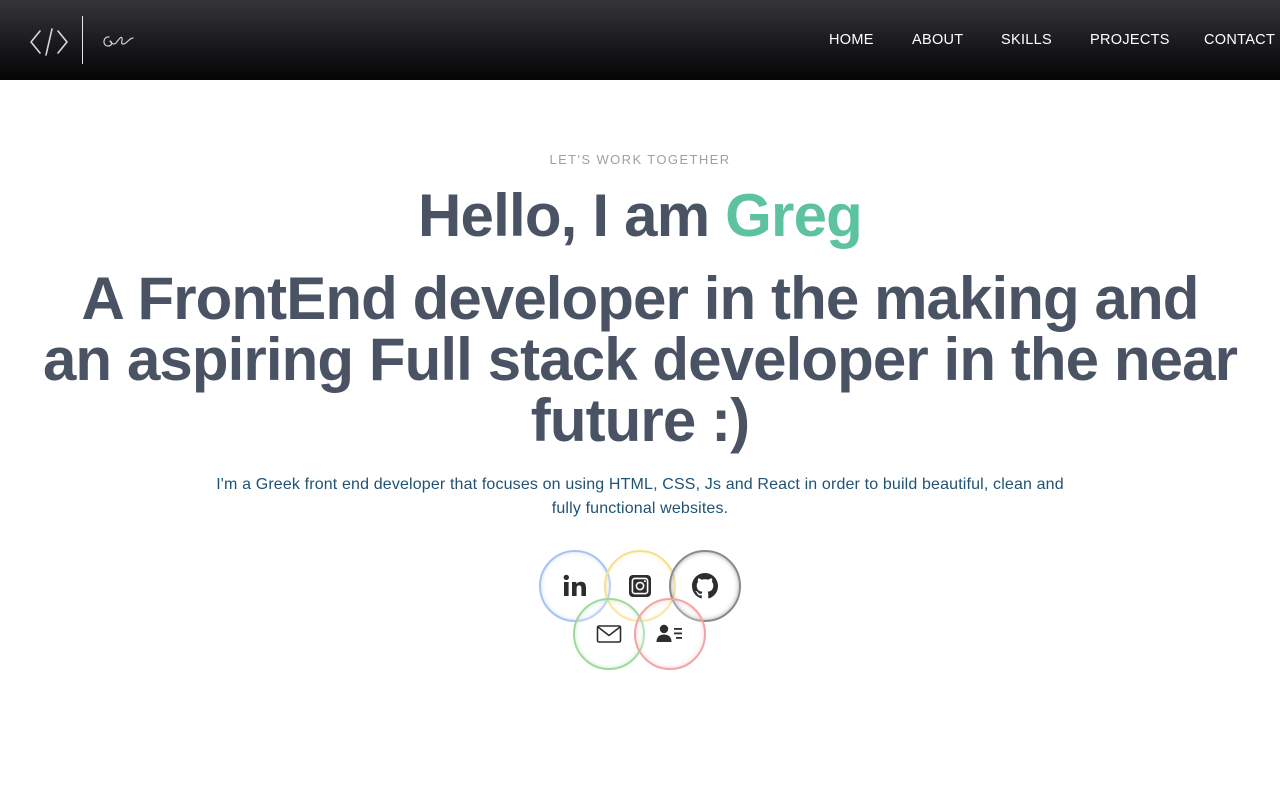 The image size is (1280, 800). Describe the element at coordinates (1130, 40) in the screenshot. I see `nav-link-projects: PROJECTS` at that location.